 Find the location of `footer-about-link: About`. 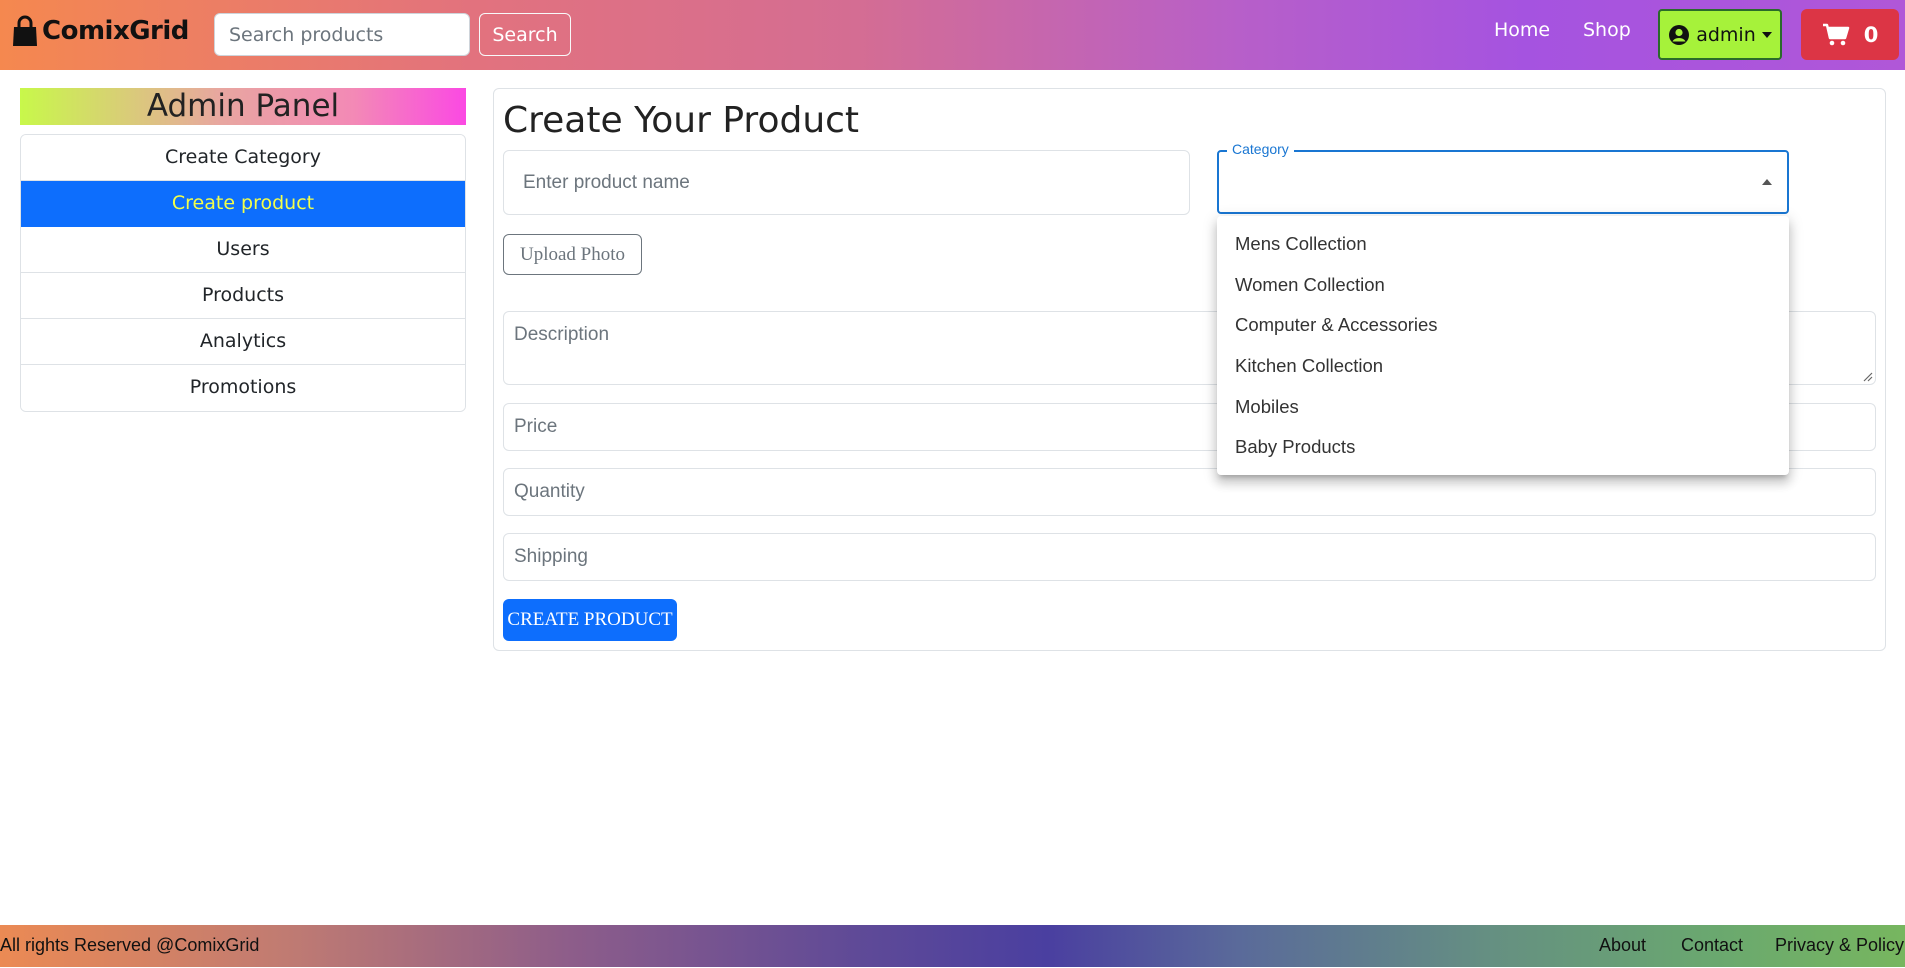

footer-about-link: About is located at coordinates (1622, 945).